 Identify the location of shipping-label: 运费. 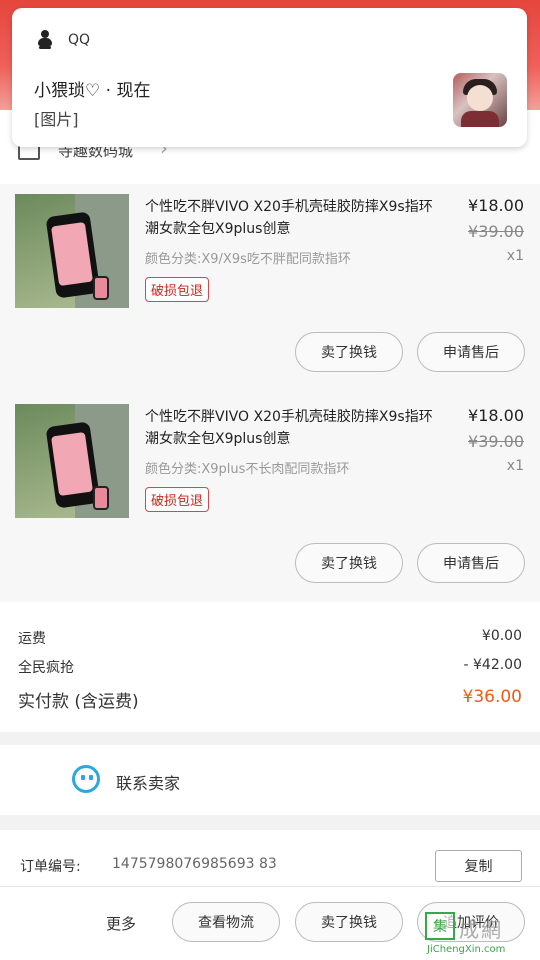
(32, 639).